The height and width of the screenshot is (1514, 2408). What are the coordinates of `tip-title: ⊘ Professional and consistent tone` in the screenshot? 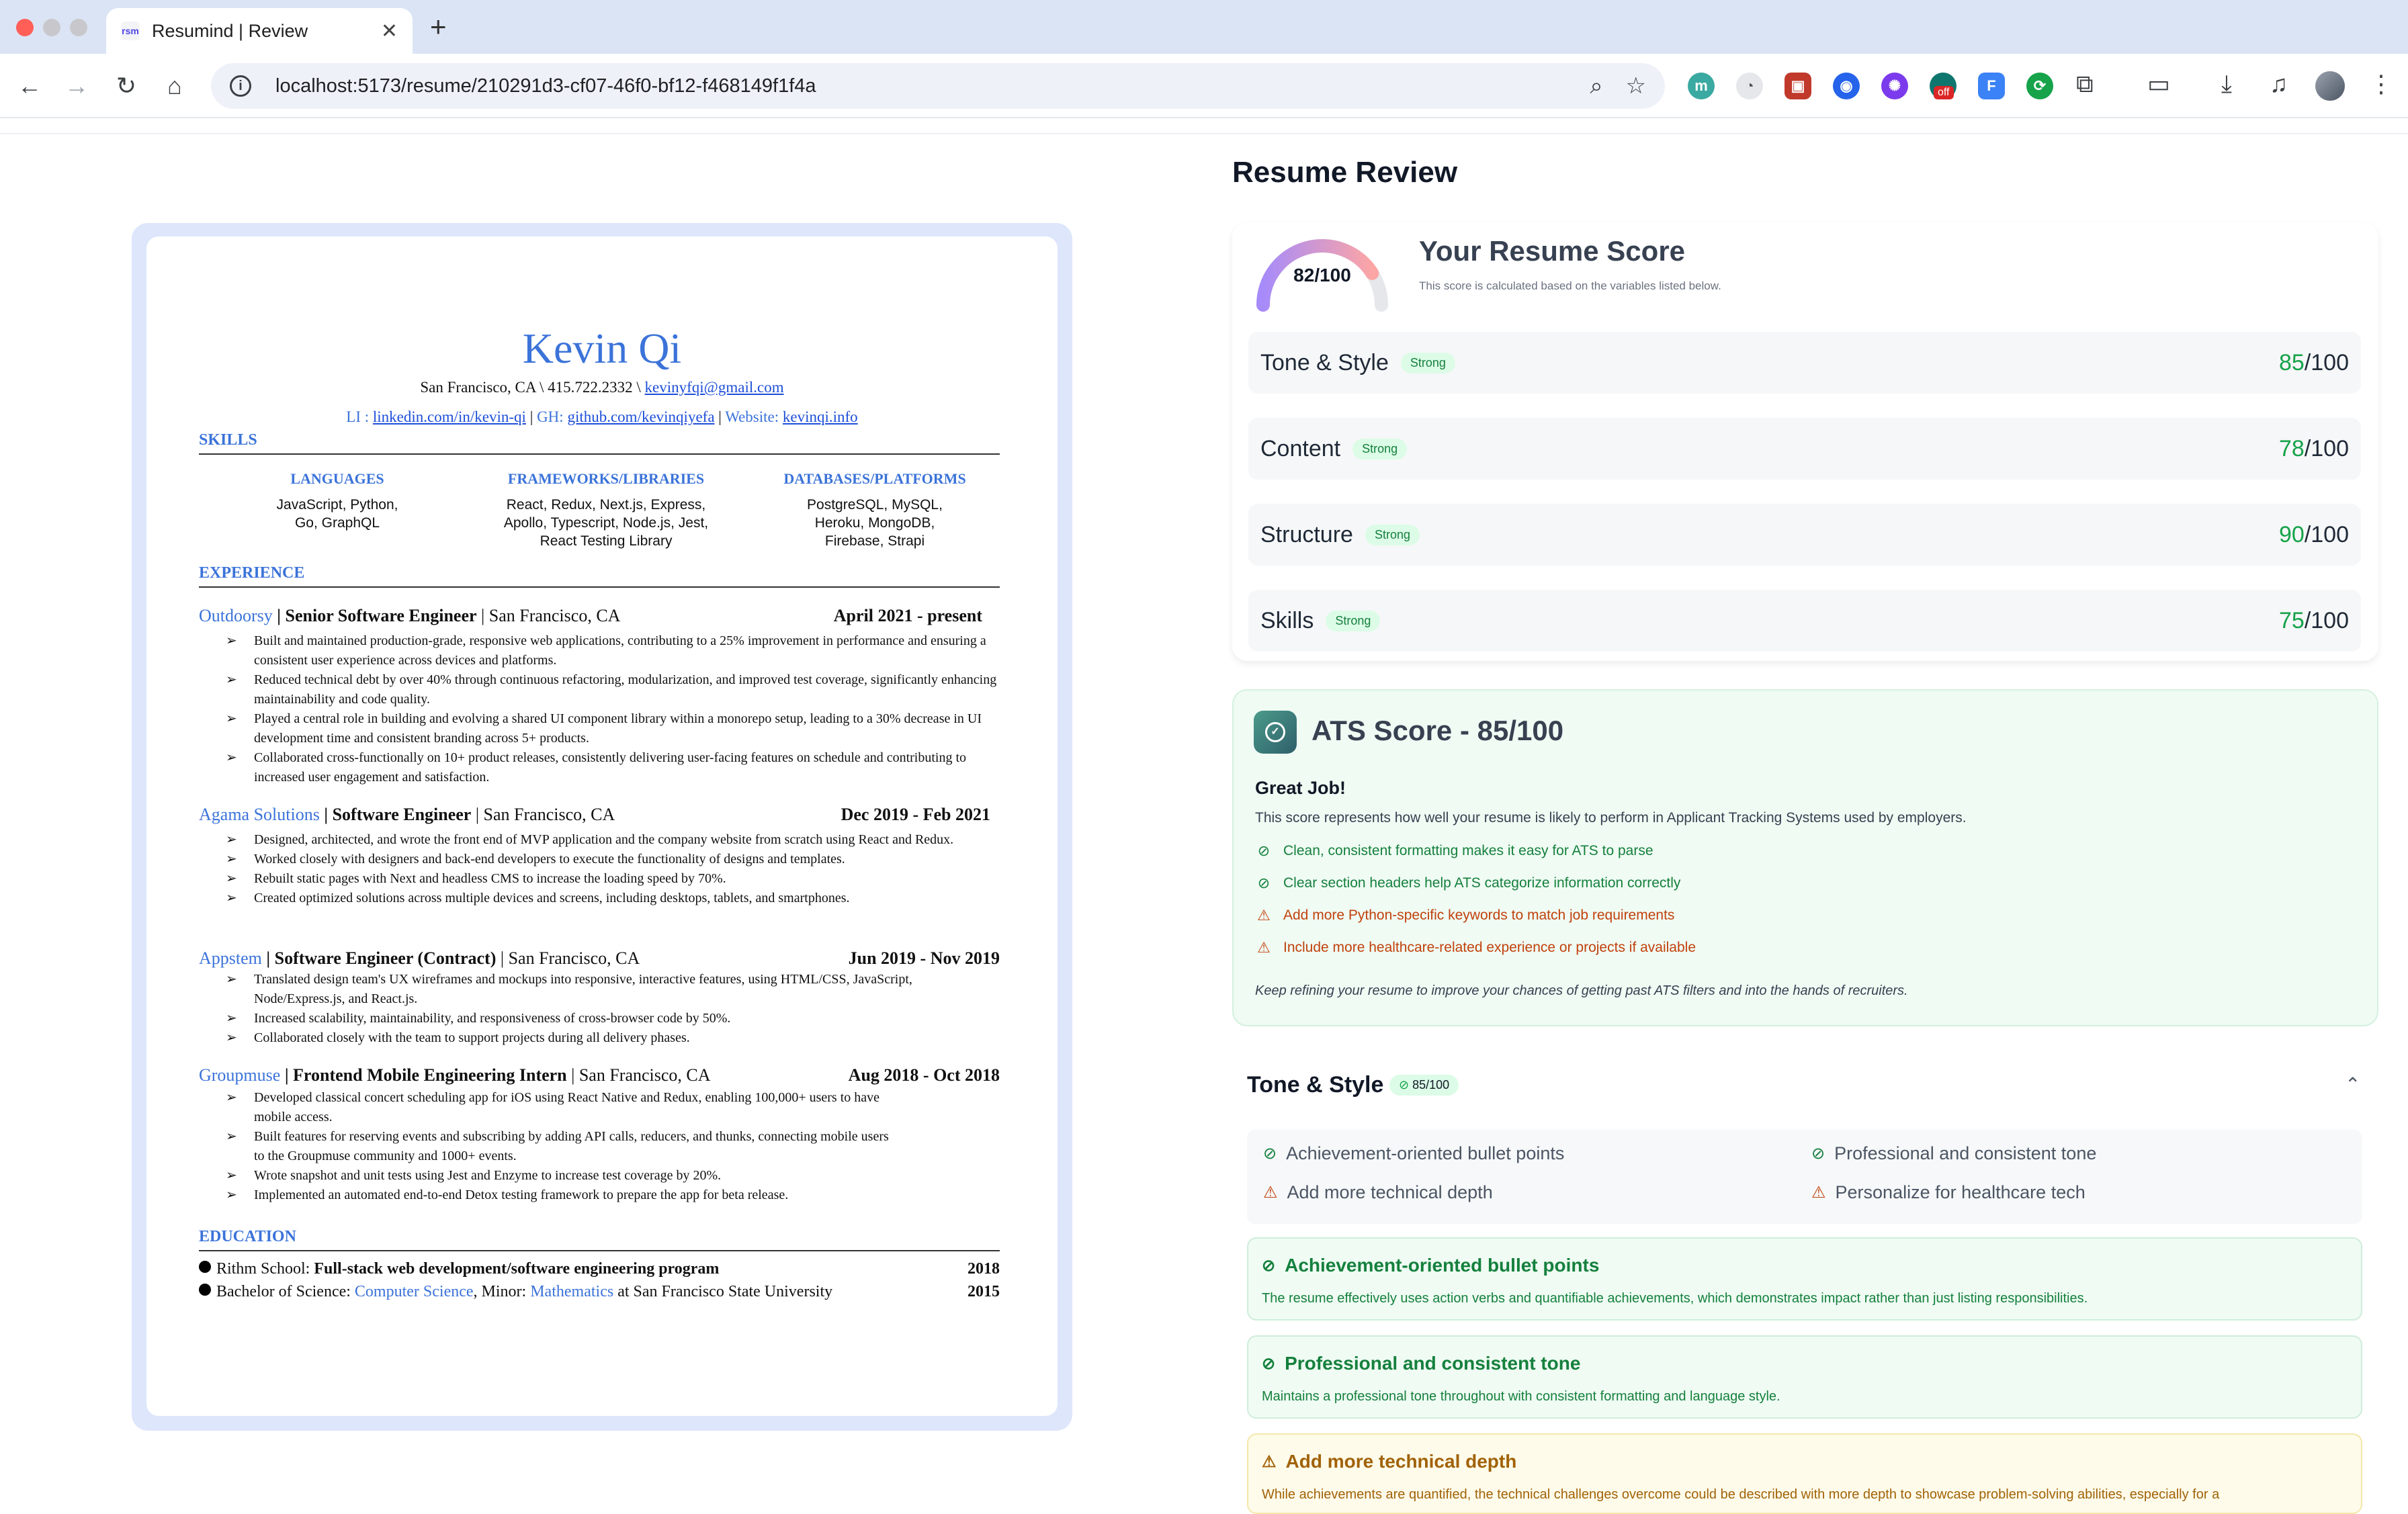 It's located at (1421, 1363).